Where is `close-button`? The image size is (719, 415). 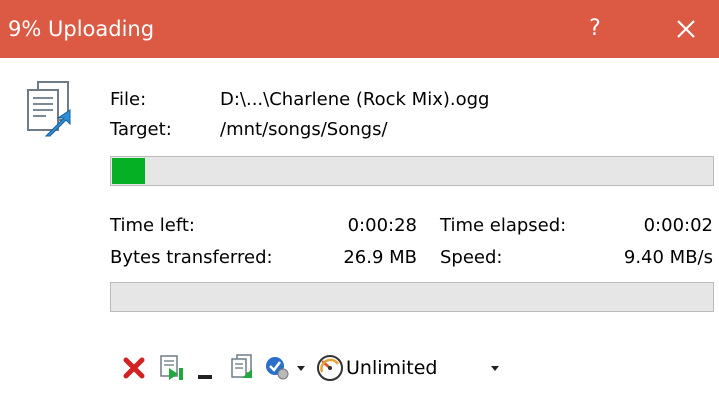
close-button is located at coordinates (686, 29).